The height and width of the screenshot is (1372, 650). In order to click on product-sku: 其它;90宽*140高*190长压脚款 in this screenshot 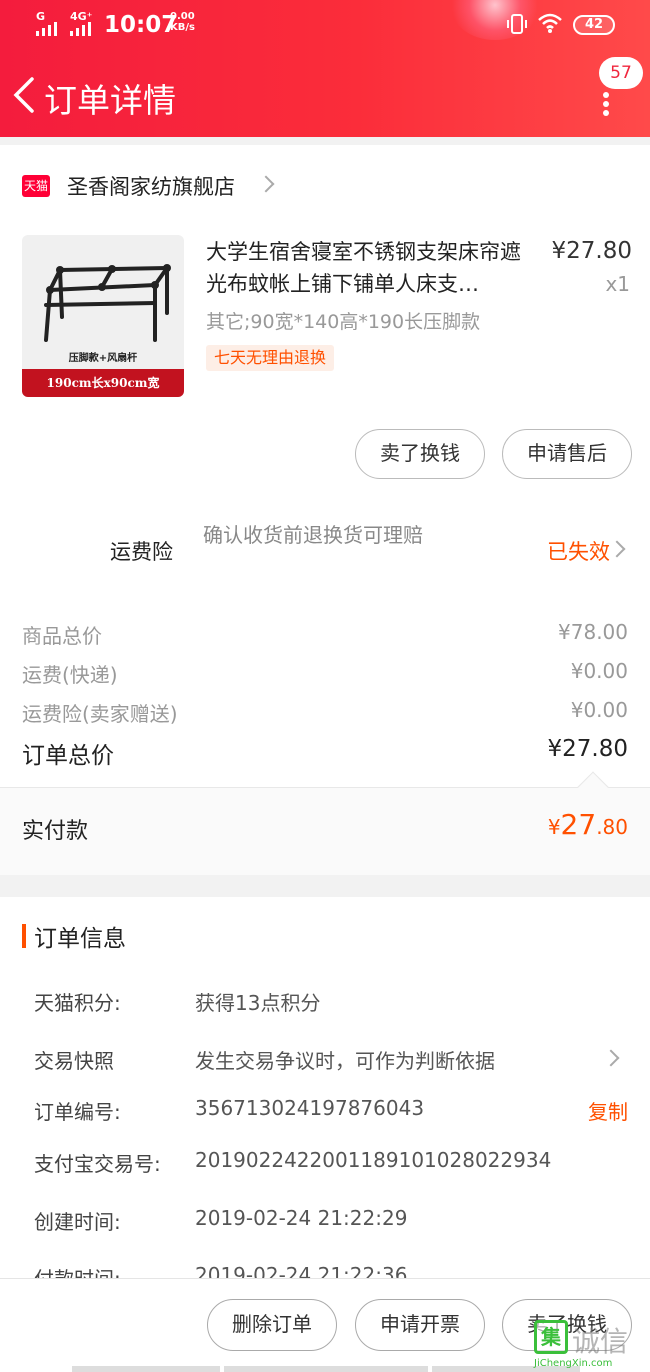, I will do `click(343, 322)`.